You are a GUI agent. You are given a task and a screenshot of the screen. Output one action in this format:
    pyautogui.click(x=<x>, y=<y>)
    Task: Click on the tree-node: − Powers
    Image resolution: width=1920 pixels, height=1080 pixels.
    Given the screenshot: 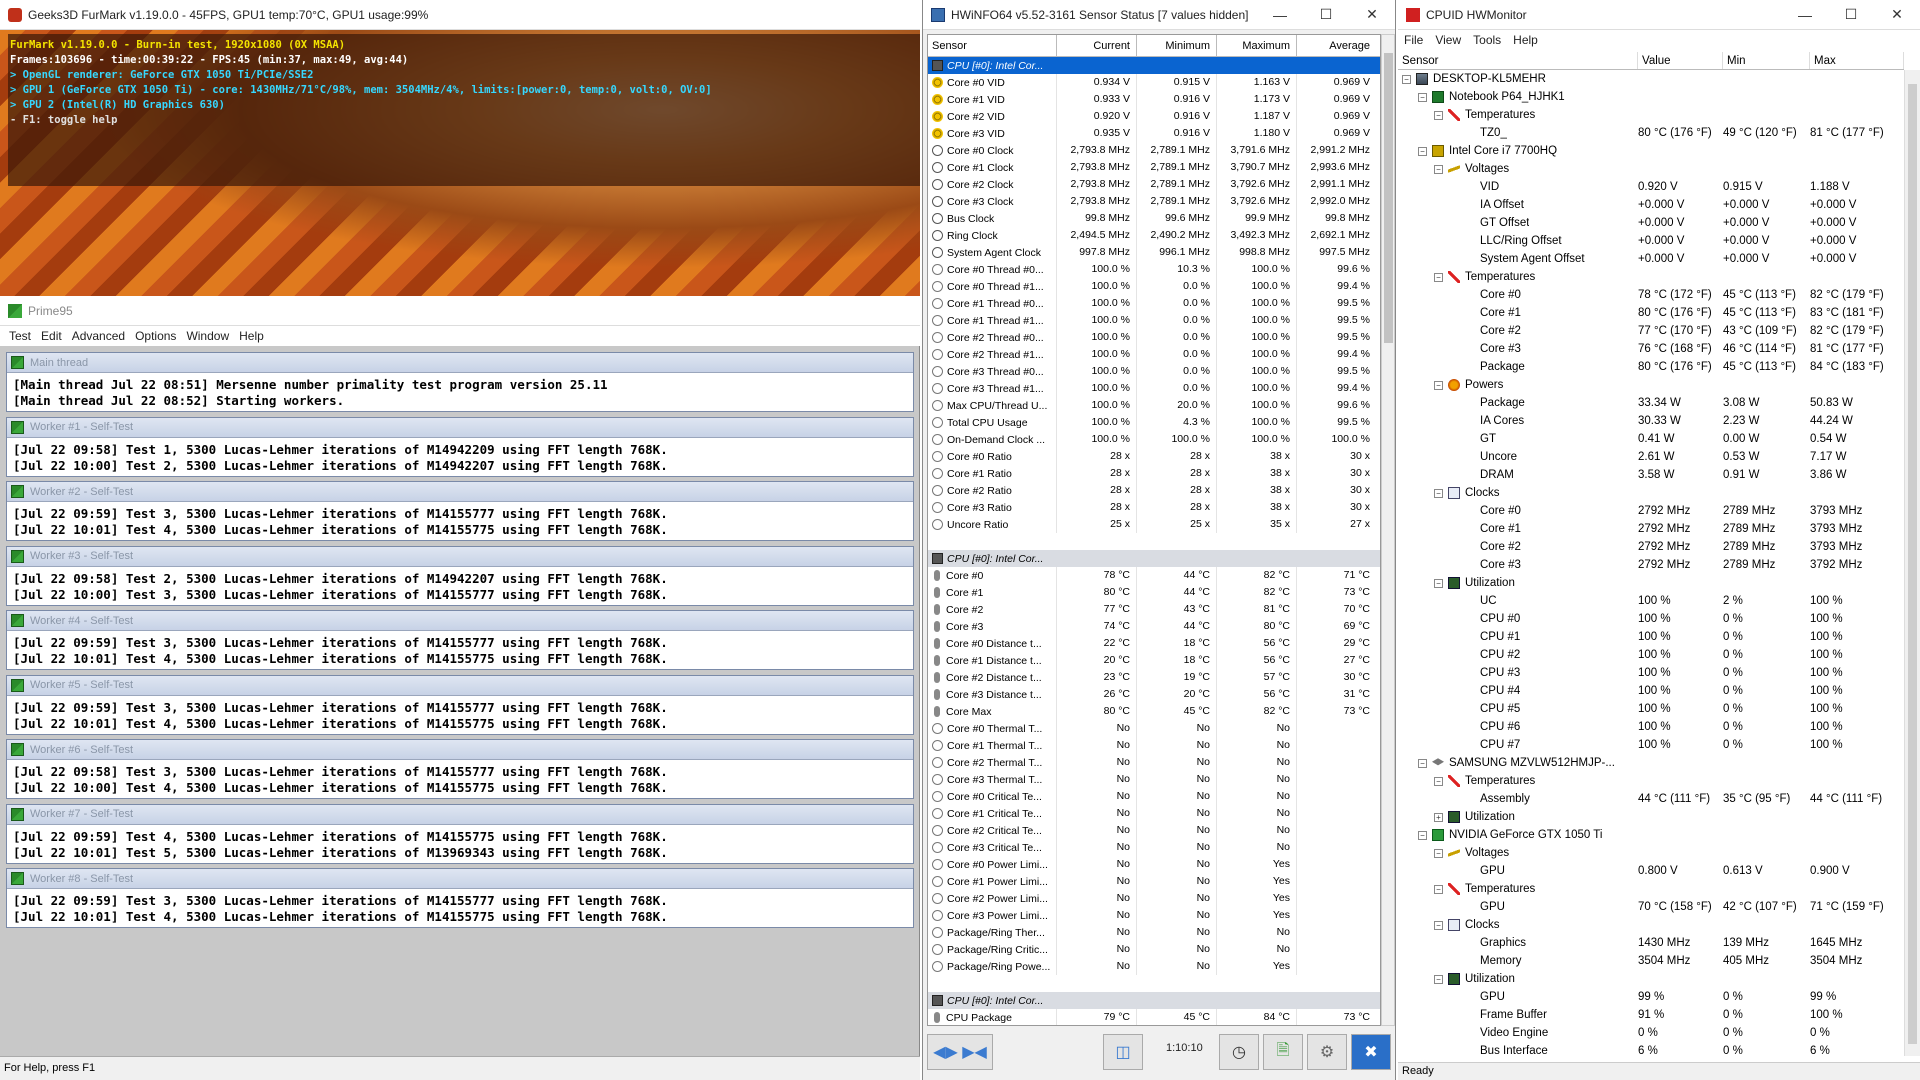 What is the action you would take?
    pyautogui.click(x=1651, y=385)
    